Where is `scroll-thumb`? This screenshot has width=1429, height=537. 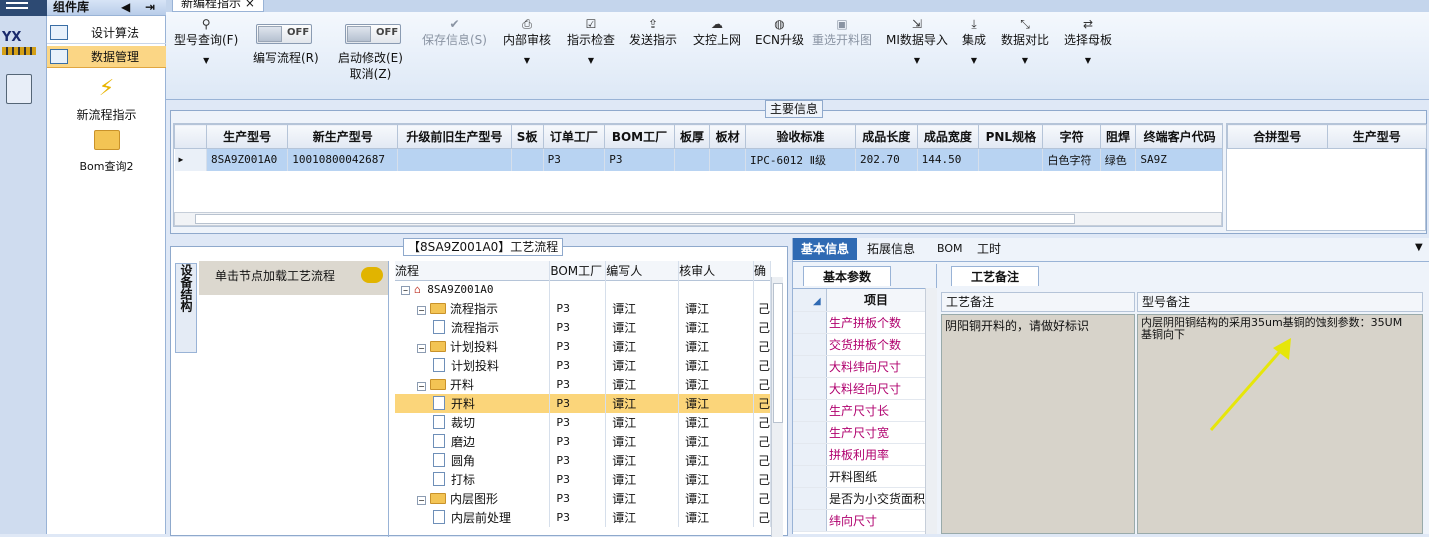
scroll-thumb is located at coordinates (635, 219).